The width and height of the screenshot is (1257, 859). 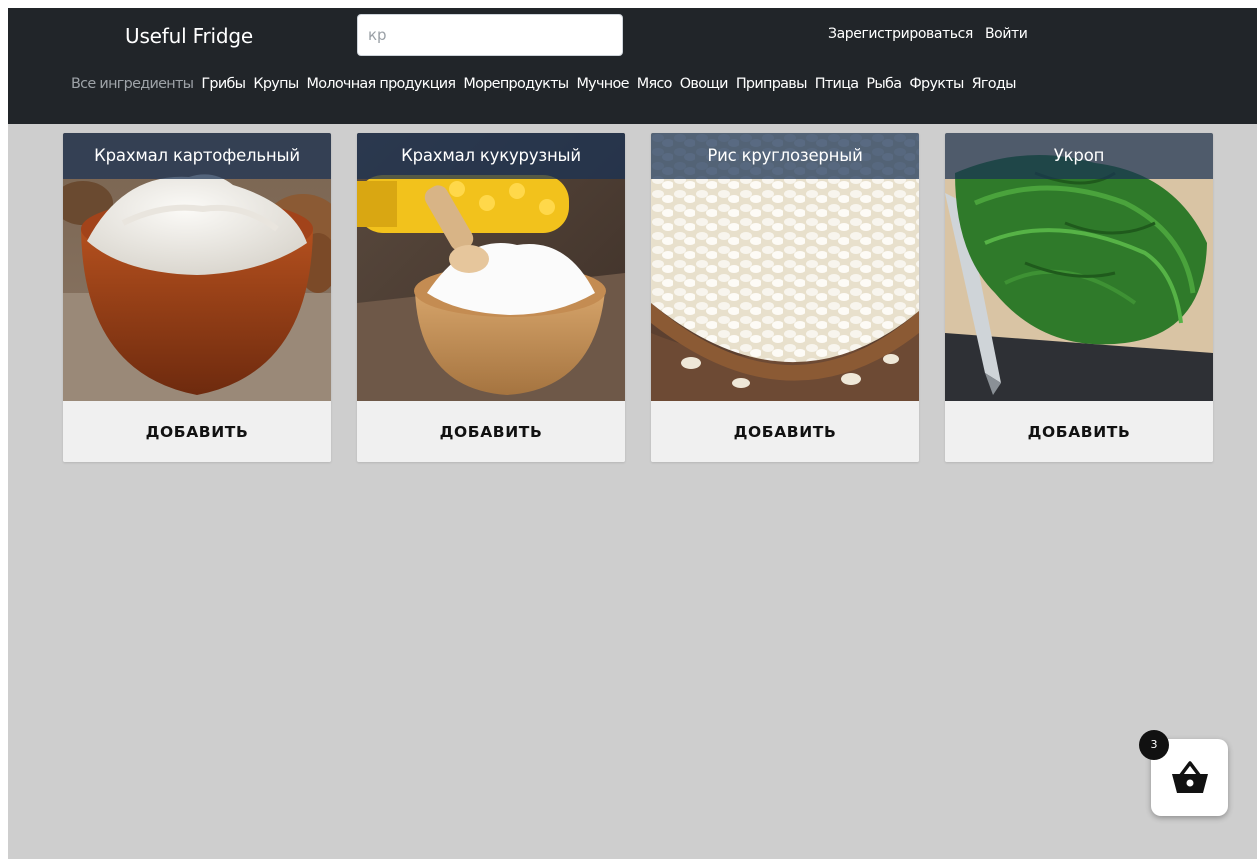 I want to click on register-link: Зарегистрироваться, so click(x=900, y=34).